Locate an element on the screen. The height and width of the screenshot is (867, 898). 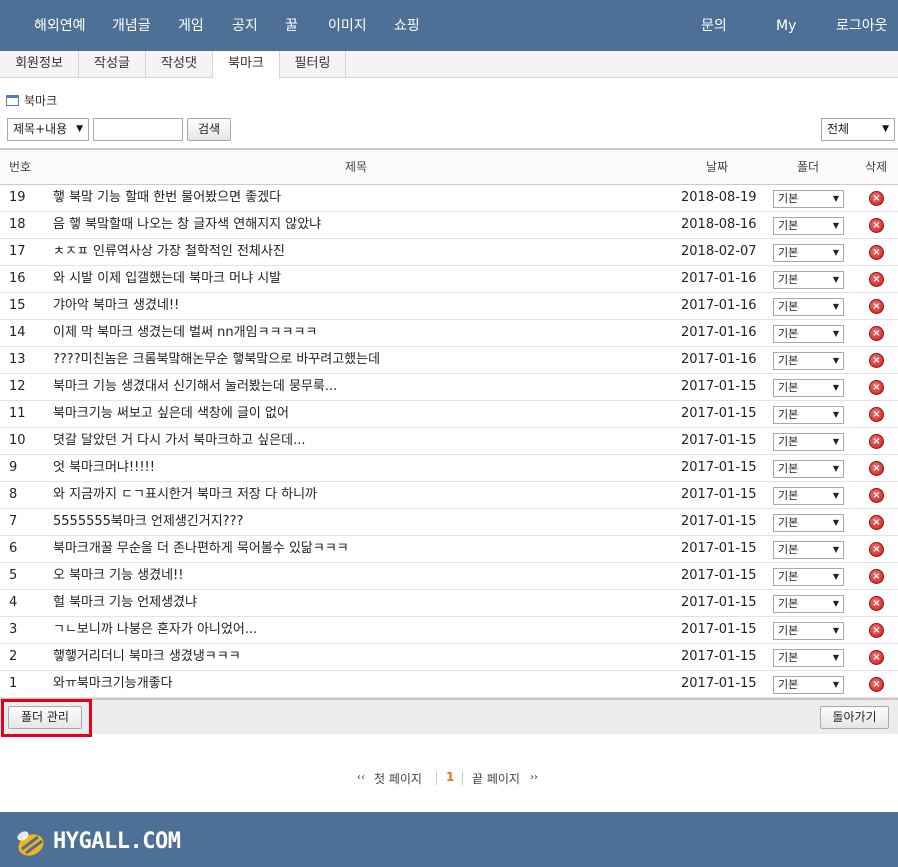
row-title-link: 엇 북마크머냐!!!!! is located at coordinates (353, 468).